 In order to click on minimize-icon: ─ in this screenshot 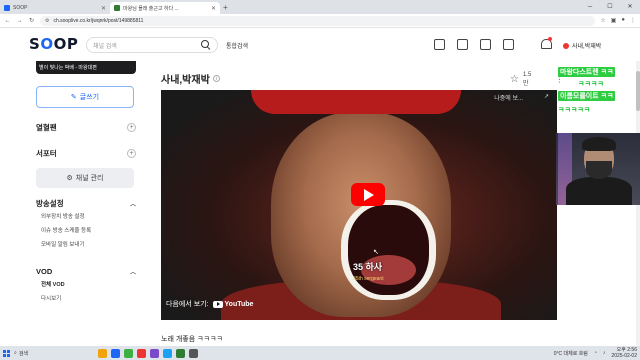, I will do `click(590, 7)`.